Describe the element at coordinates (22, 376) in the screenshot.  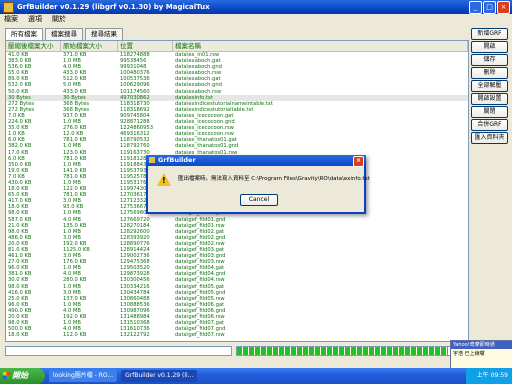
I see `start-button: 開始` at that location.